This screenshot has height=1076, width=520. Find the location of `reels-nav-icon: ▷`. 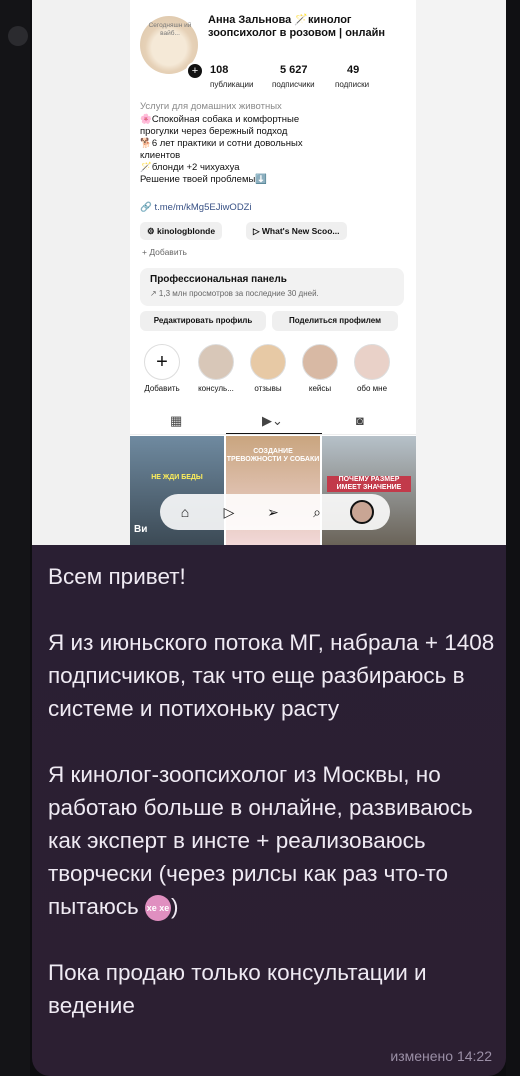

reels-nav-icon: ▷ is located at coordinates (229, 512).